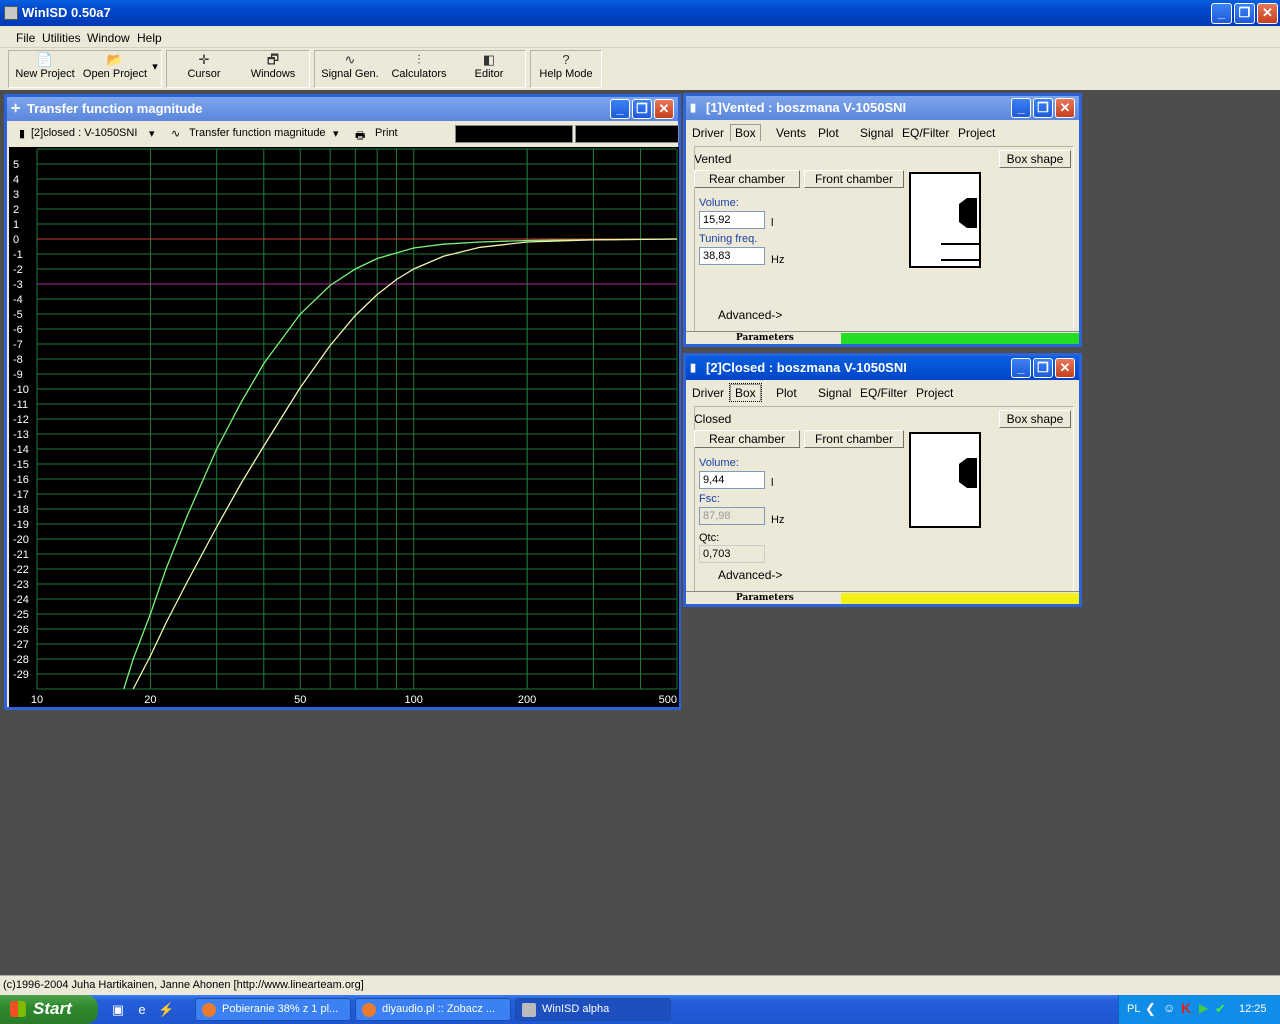 This screenshot has height=1024, width=1280. What do you see at coordinates (1021, 368) in the screenshot?
I see `closed-minimize-button: _` at bounding box center [1021, 368].